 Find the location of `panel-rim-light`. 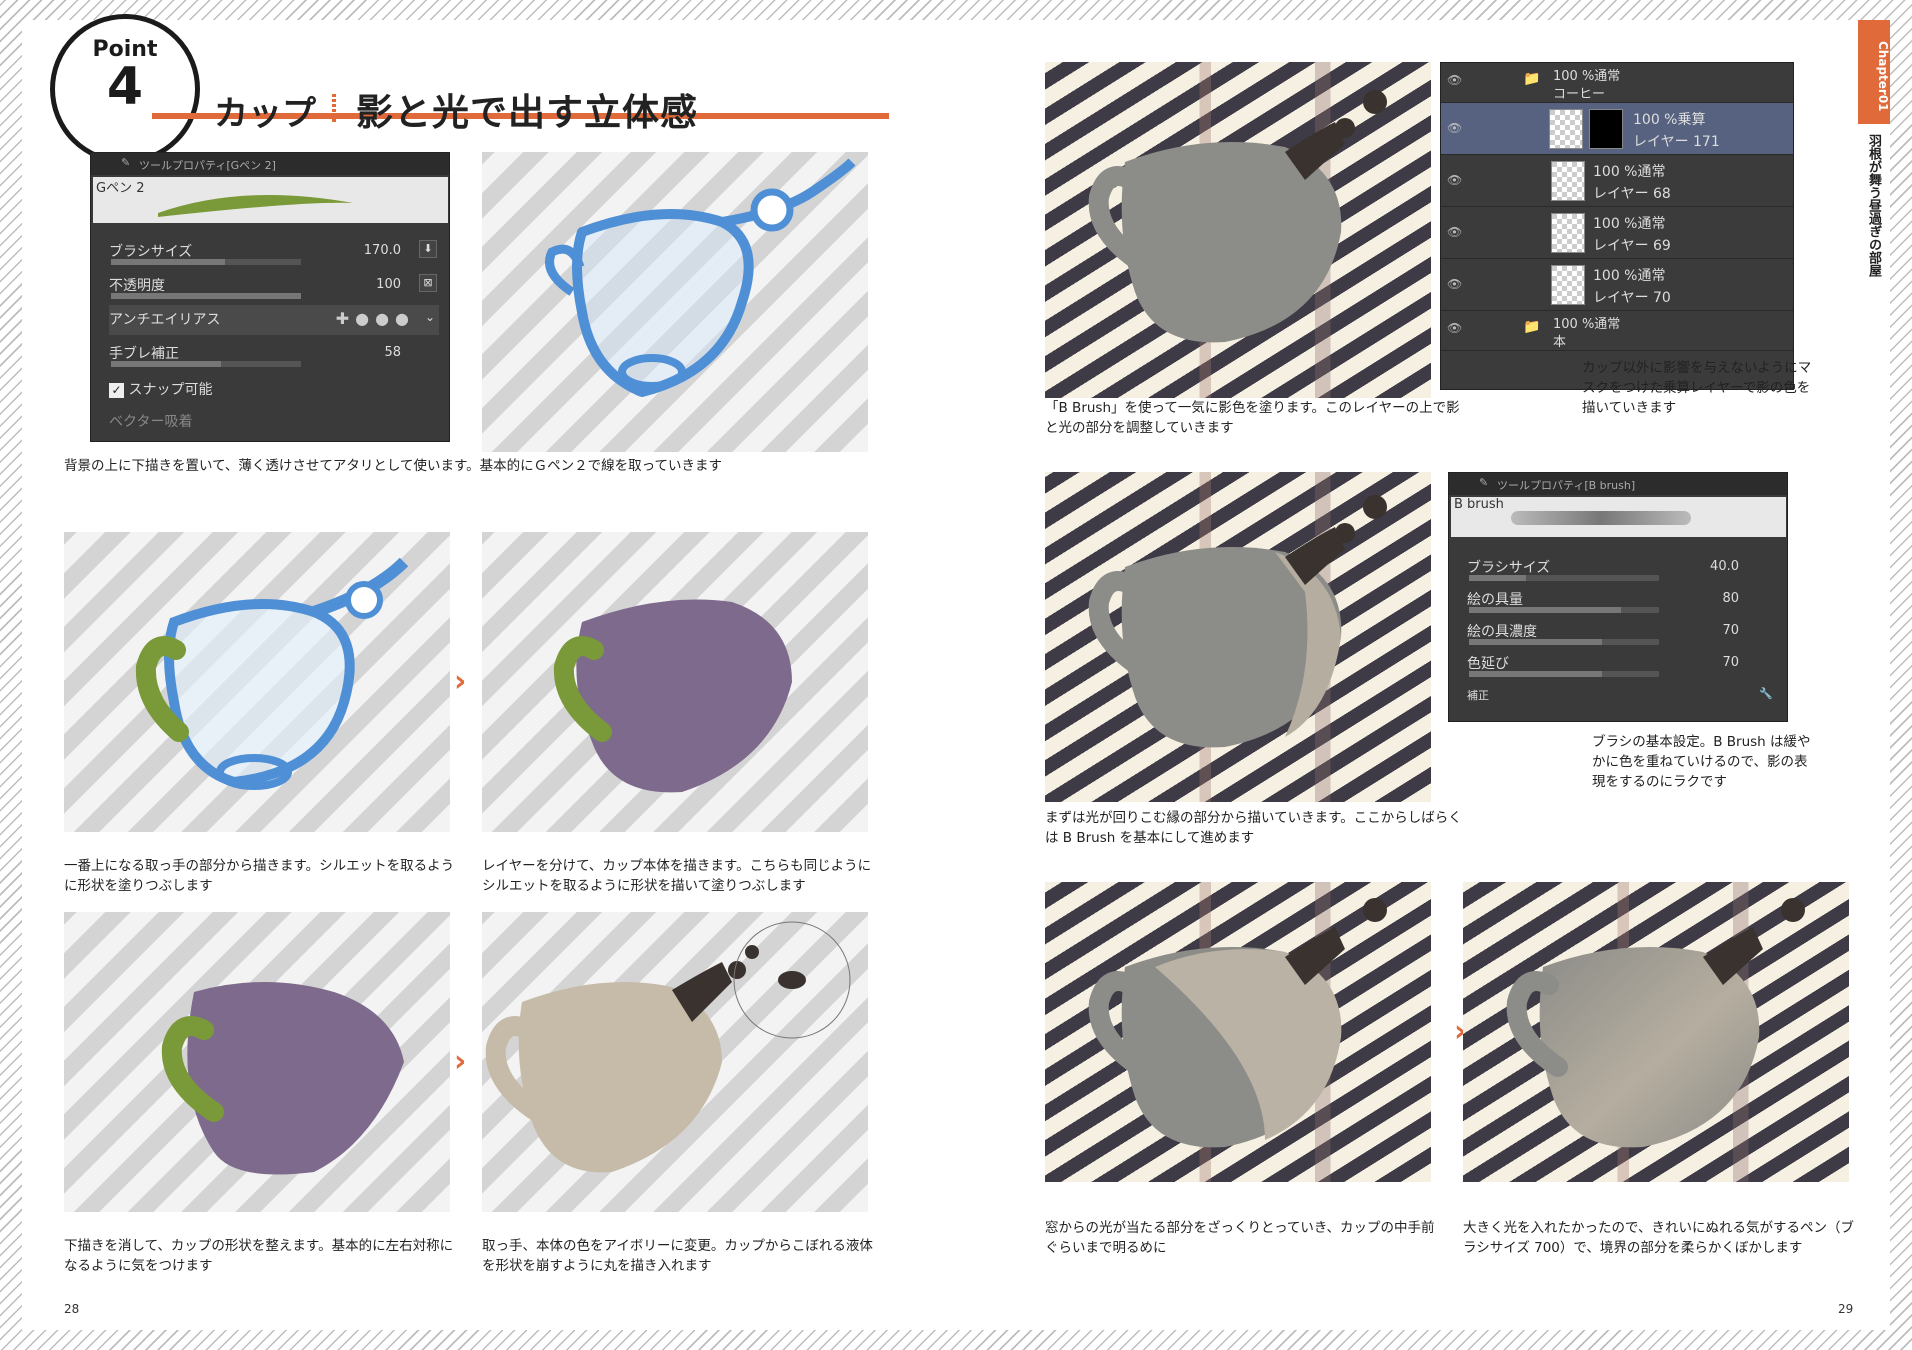

panel-rim-light is located at coordinates (1238, 637).